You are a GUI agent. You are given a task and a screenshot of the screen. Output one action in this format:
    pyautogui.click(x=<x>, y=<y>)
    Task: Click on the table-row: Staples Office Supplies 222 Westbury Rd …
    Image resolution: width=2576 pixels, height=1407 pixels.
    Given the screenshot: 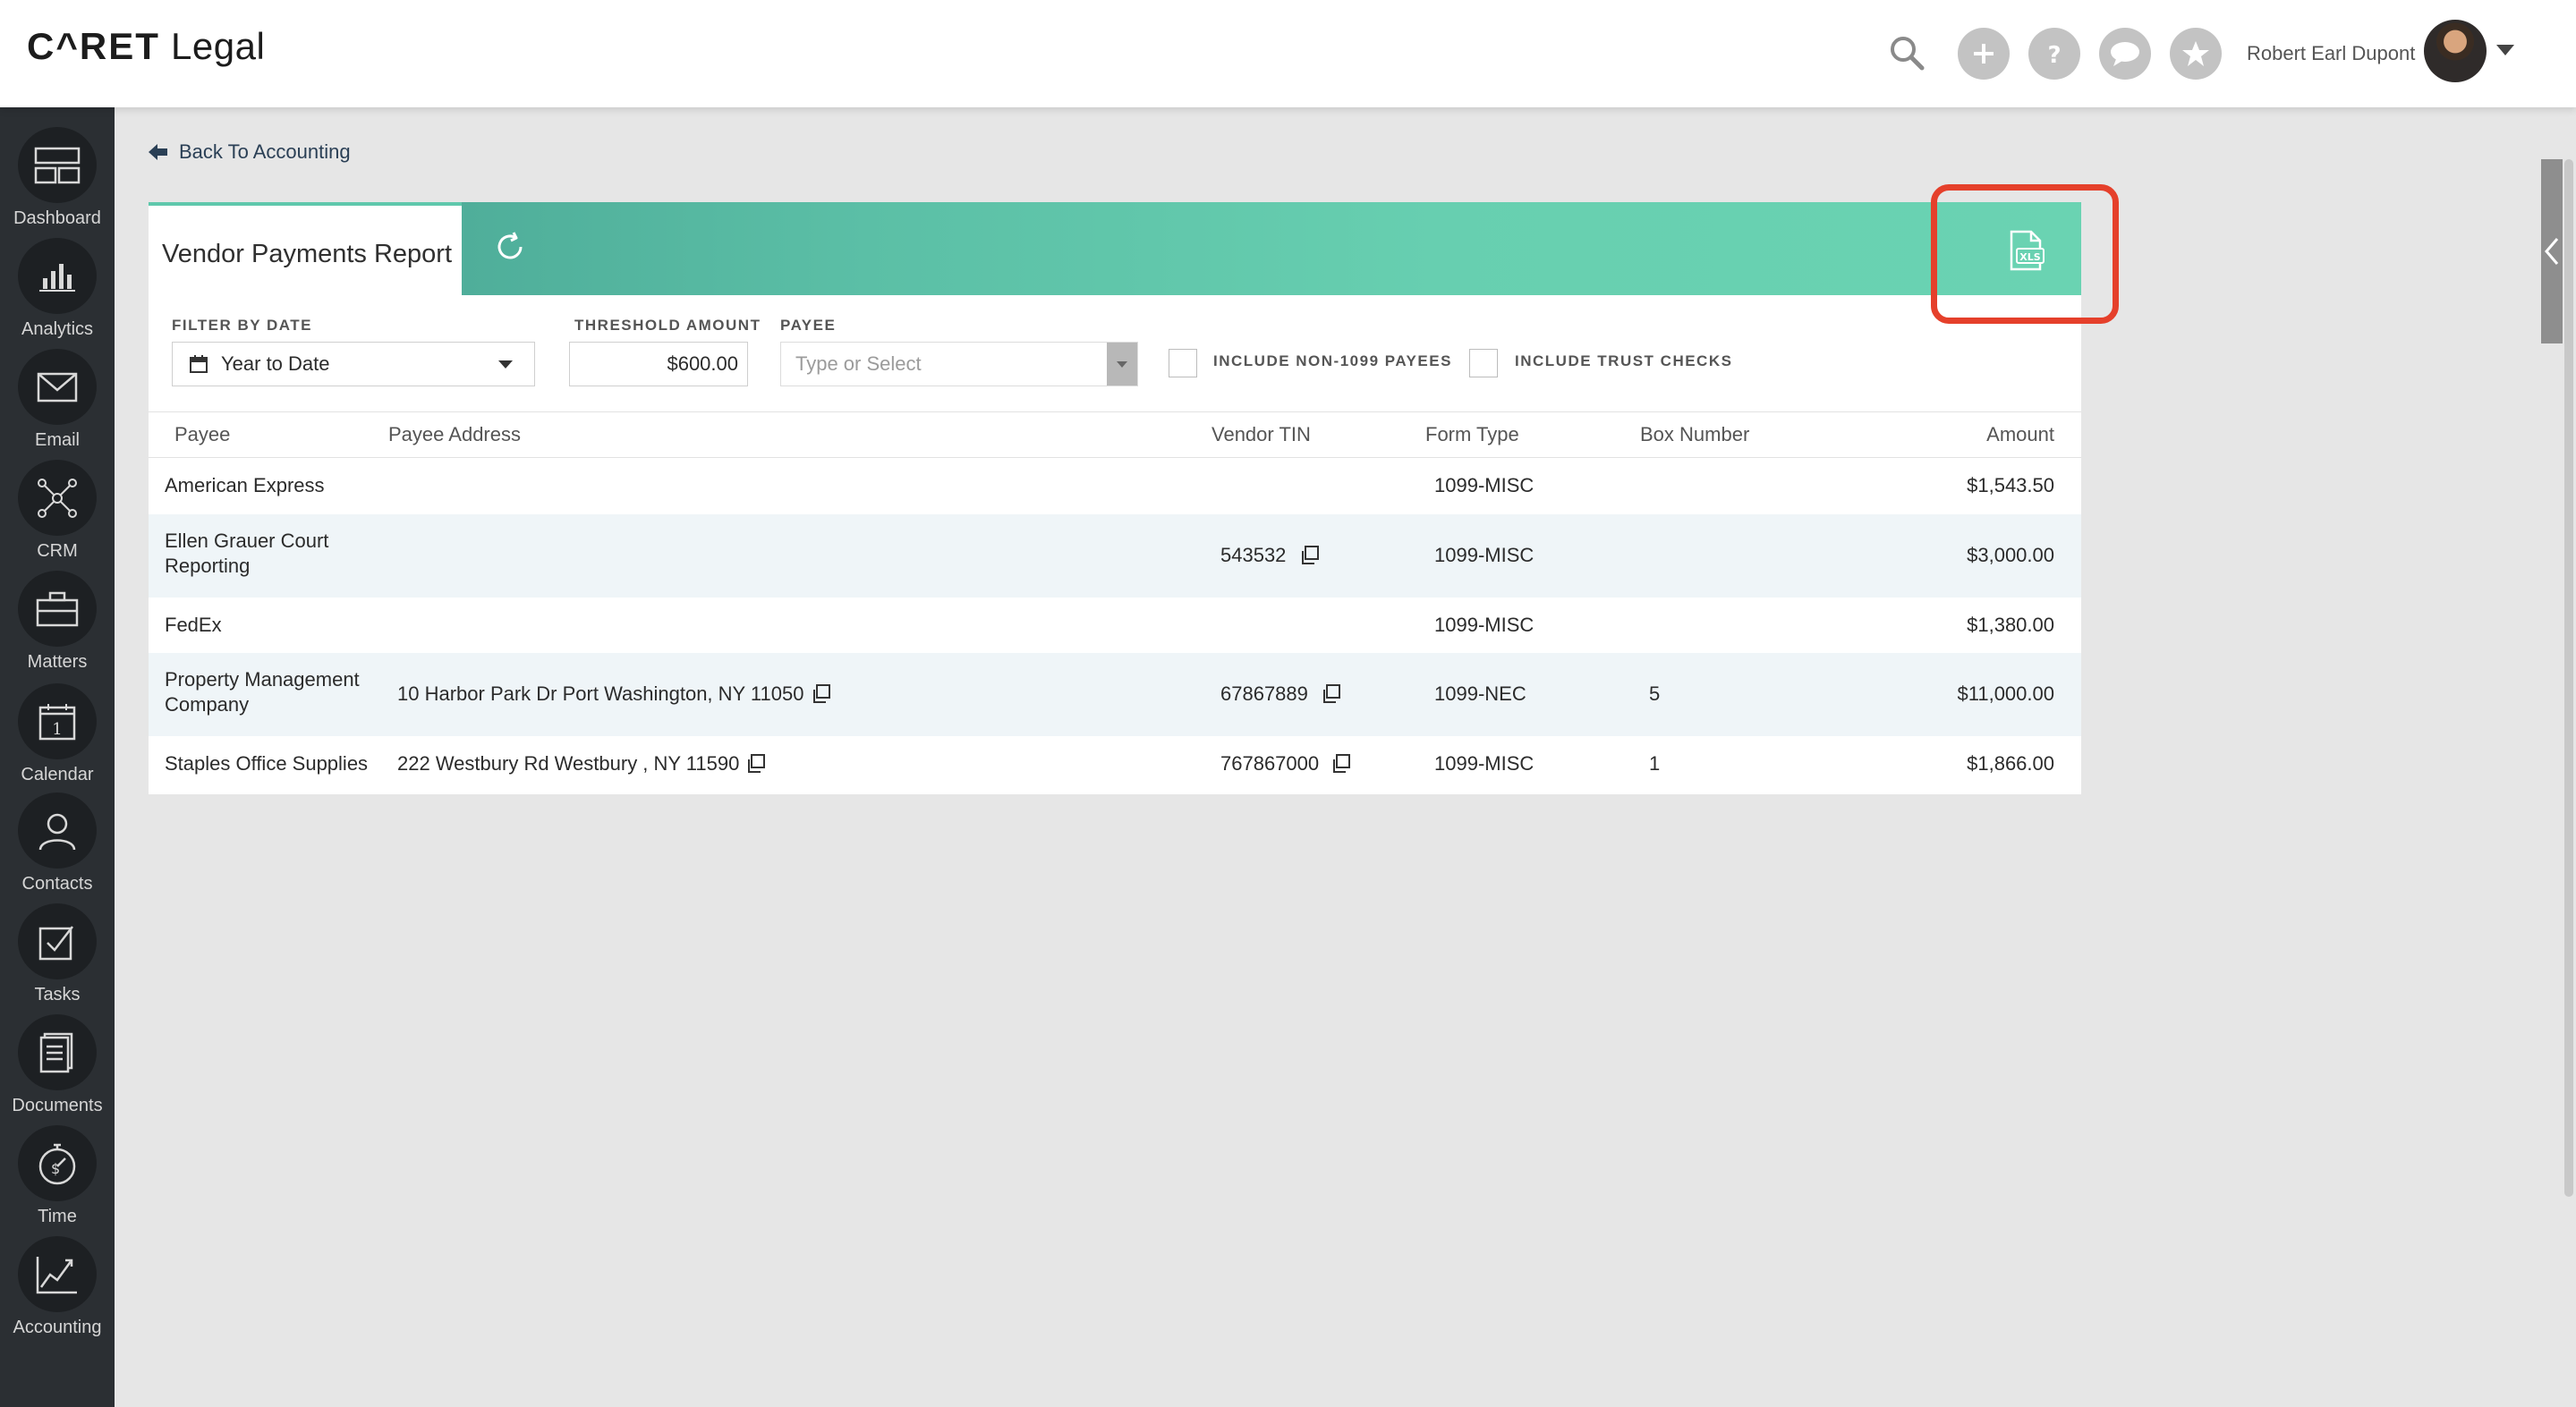 What is the action you would take?
    pyautogui.click(x=1115, y=764)
    